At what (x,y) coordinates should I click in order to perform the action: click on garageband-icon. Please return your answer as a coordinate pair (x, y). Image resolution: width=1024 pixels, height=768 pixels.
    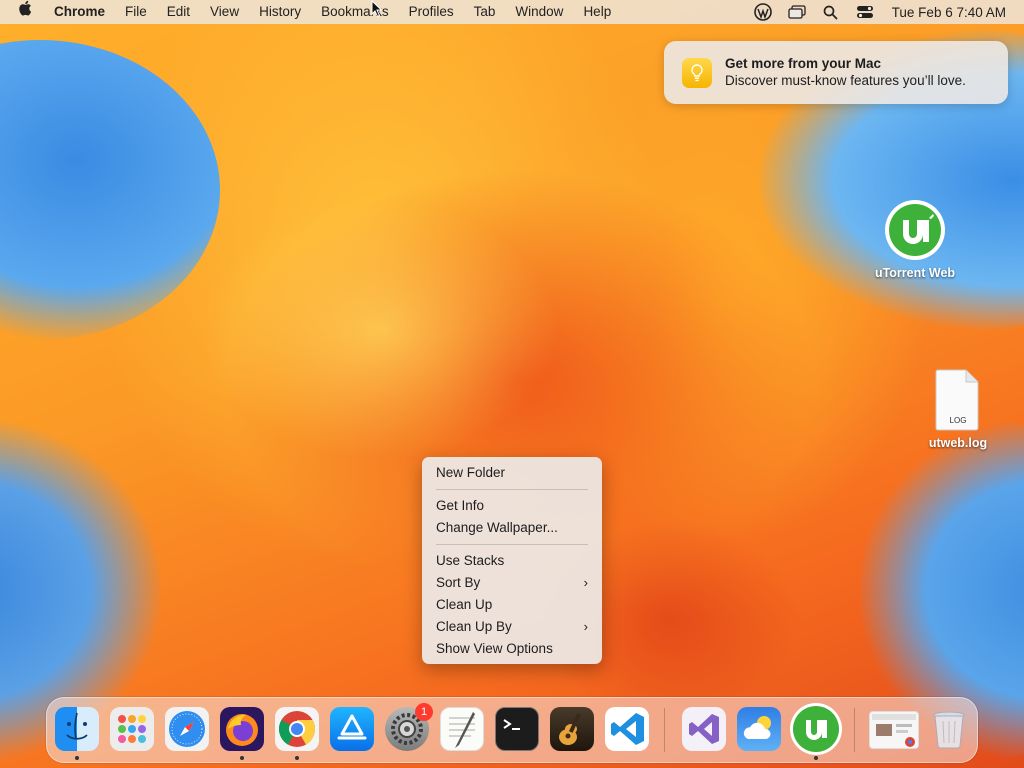
    Looking at the image, I should click on (572, 729).